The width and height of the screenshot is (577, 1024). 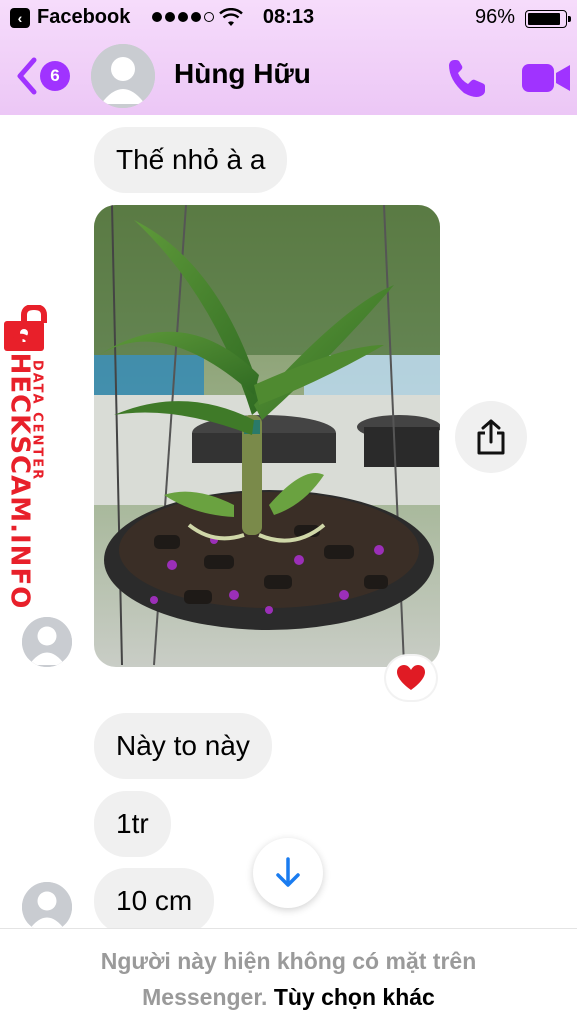 What do you see at coordinates (205, 997) in the screenshot?
I see `offline-notice-tail: Messenger.` at bounding box center [205, 997].